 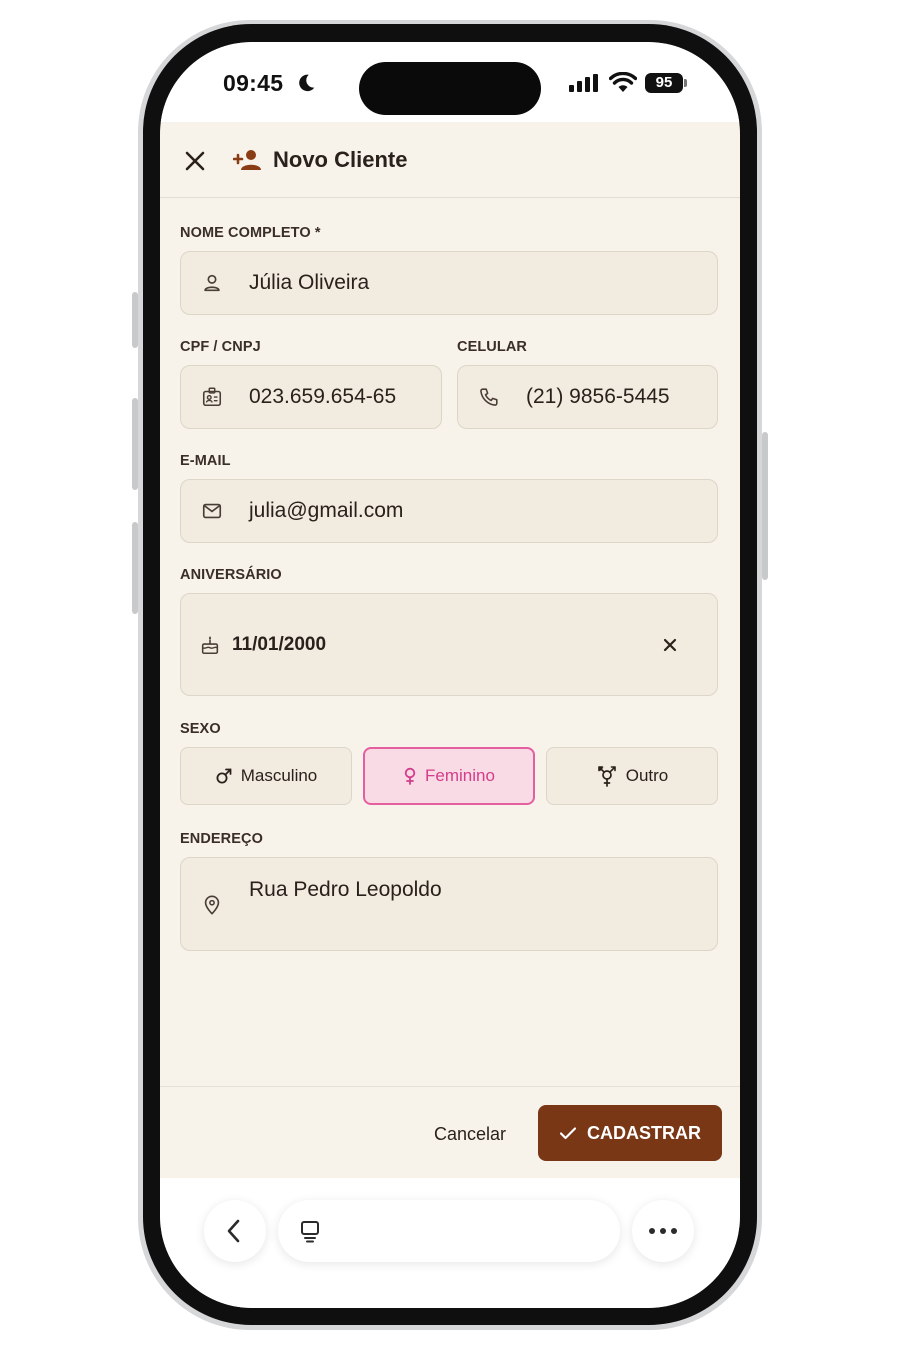 I want to click on nome-label: NOME COMPLETO *, so click(x=250, y=233).